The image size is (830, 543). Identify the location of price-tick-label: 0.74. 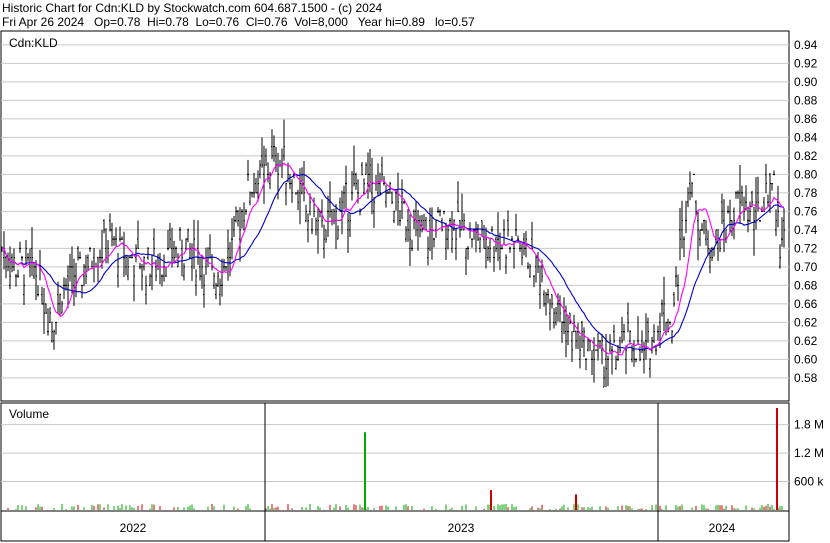
(806, 230).